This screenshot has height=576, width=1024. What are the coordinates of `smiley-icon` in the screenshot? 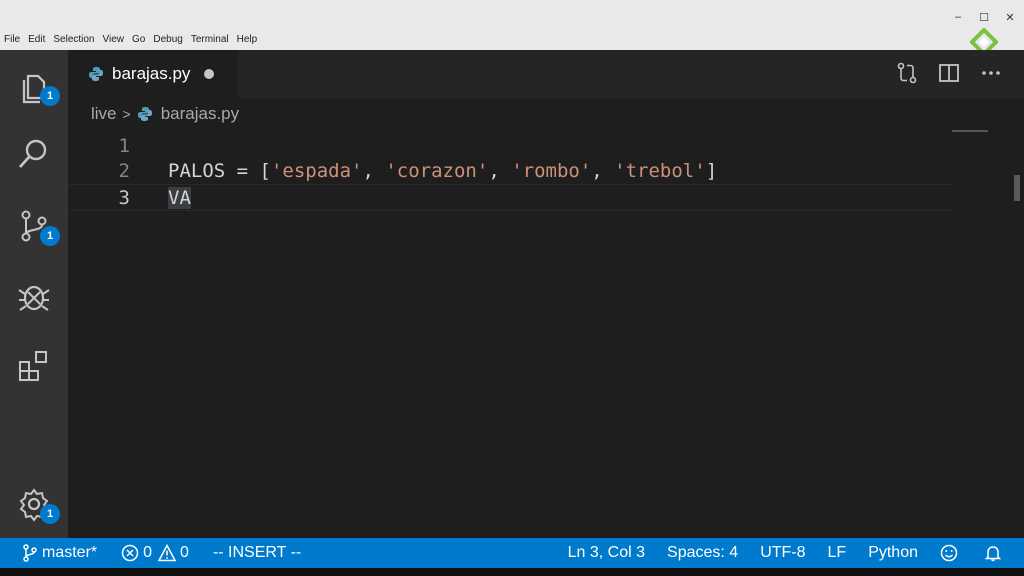 It's located at (949, 553).